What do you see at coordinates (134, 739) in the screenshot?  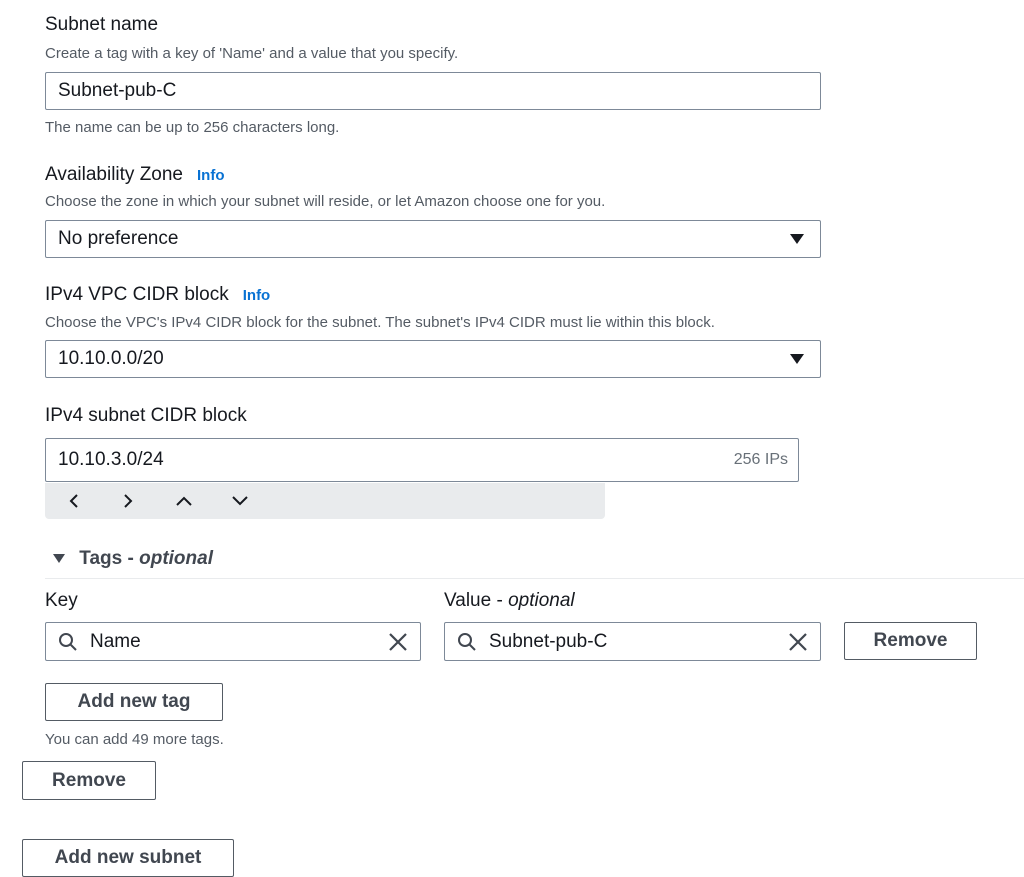 I see `tags-remaining-text: You can add 49 more tags.` at bounding box center [134, 739].